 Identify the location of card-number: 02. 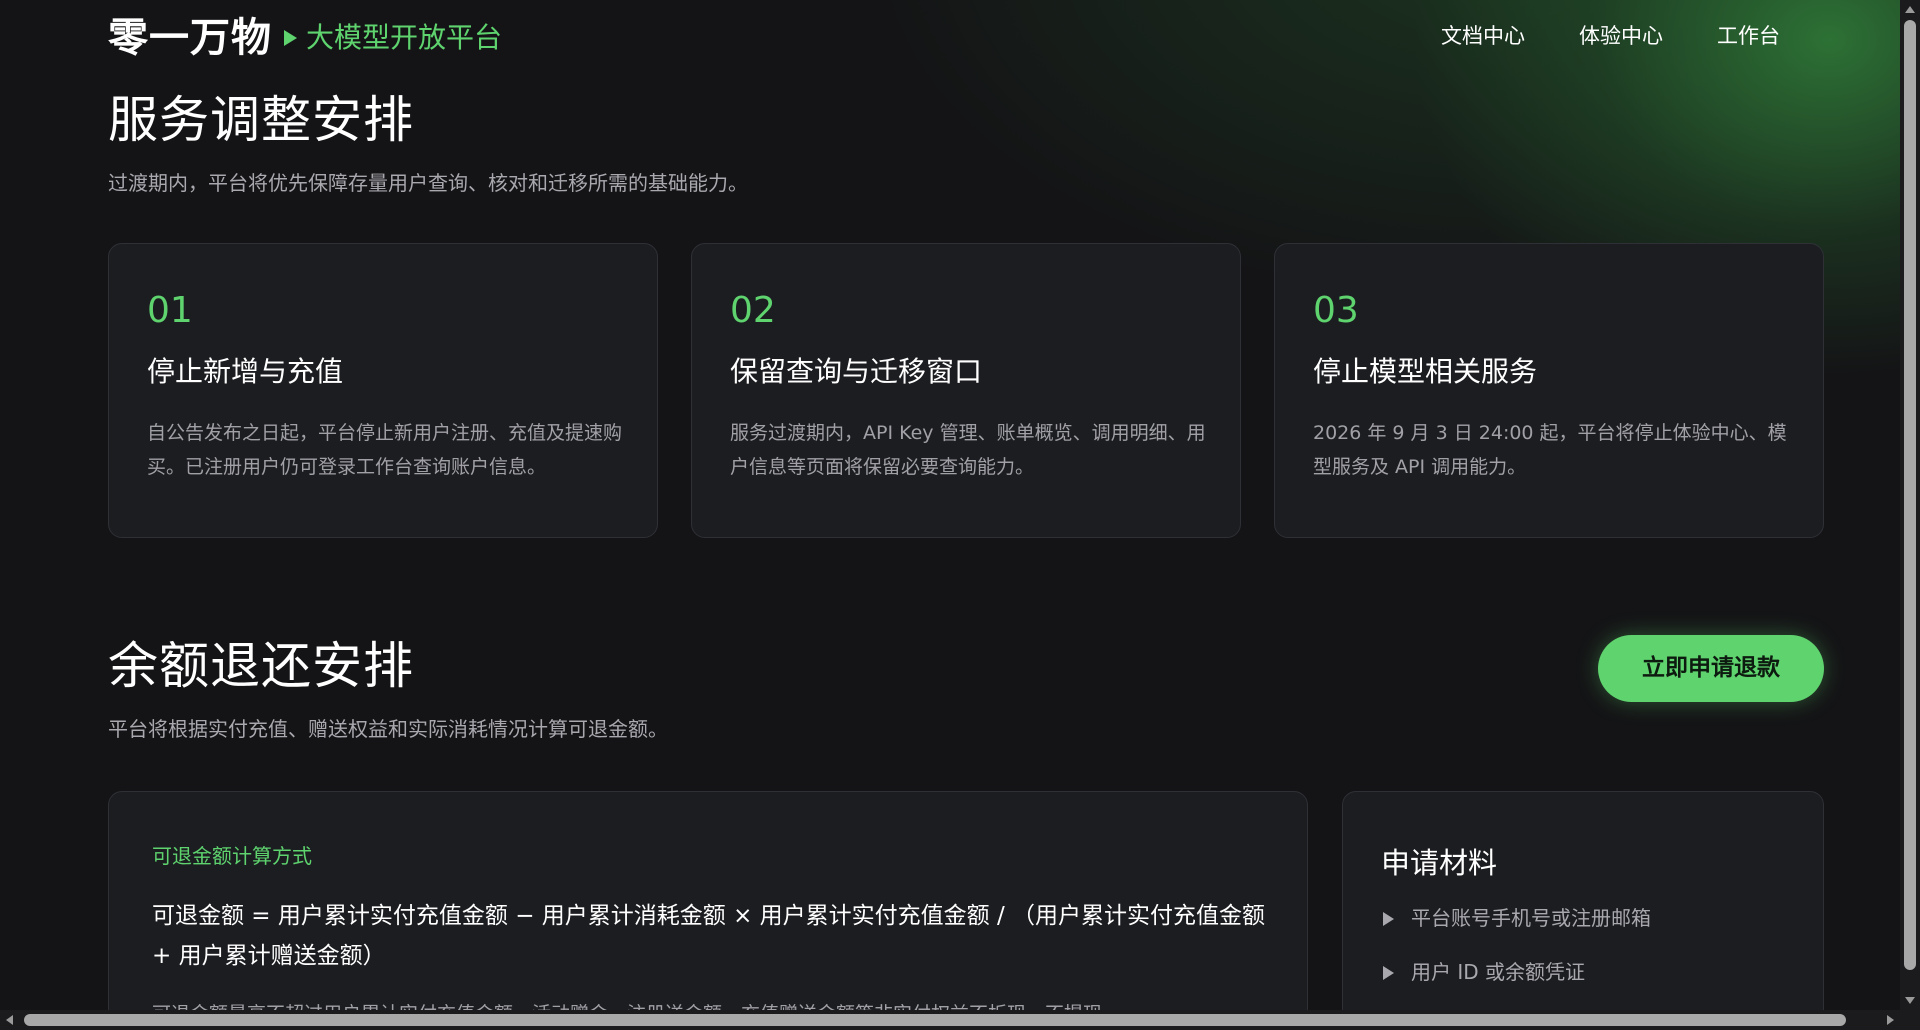
(753, 310).